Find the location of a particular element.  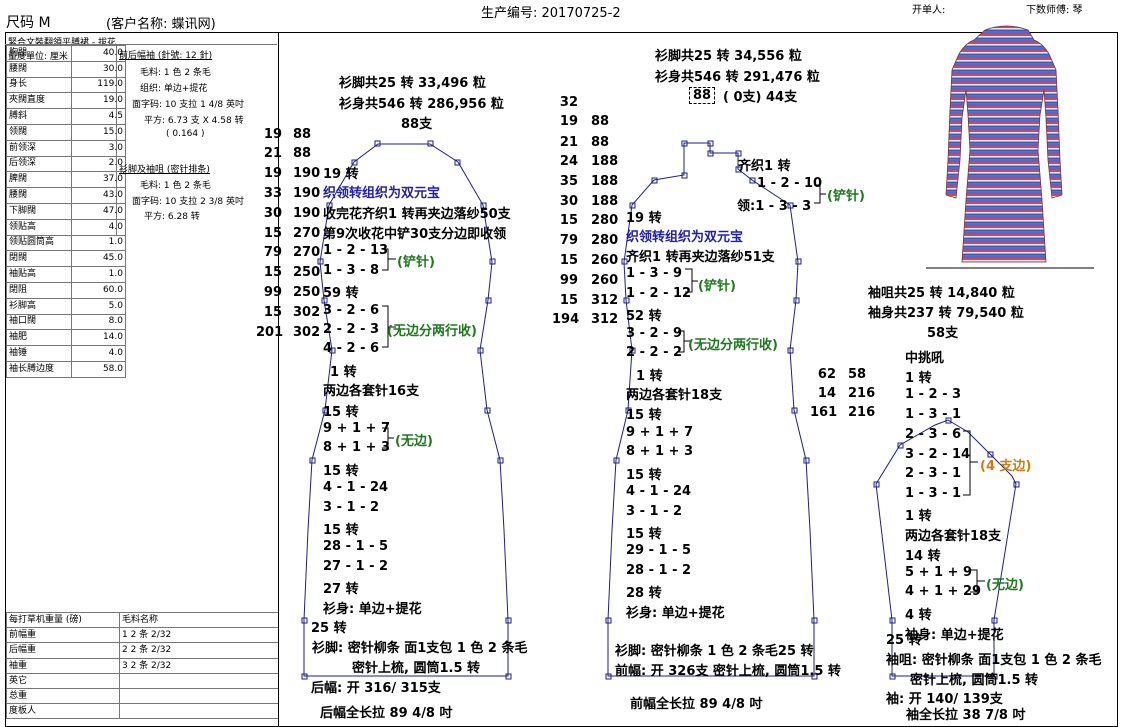

back-neck-rows: 19 转 is located at coordinates (341, 174).